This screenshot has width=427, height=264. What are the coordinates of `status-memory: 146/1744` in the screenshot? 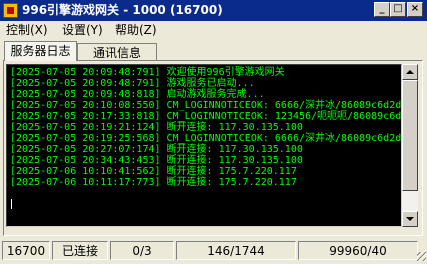 It's located at (236, 250).